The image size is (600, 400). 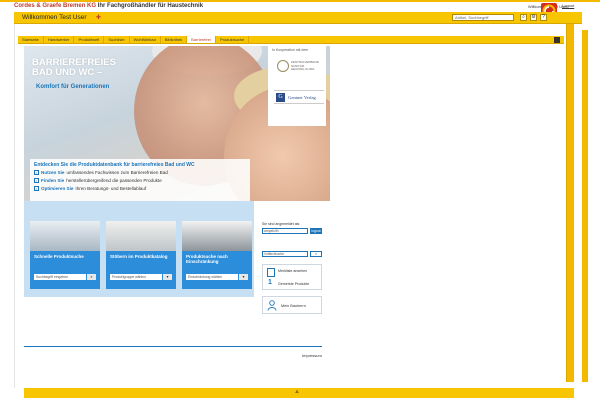 What do you see at coordinates (55, 6) in the screenshot?
I see `brand-name: Cordes & Graefe Bremen KG` at bounding box center [55, 6].